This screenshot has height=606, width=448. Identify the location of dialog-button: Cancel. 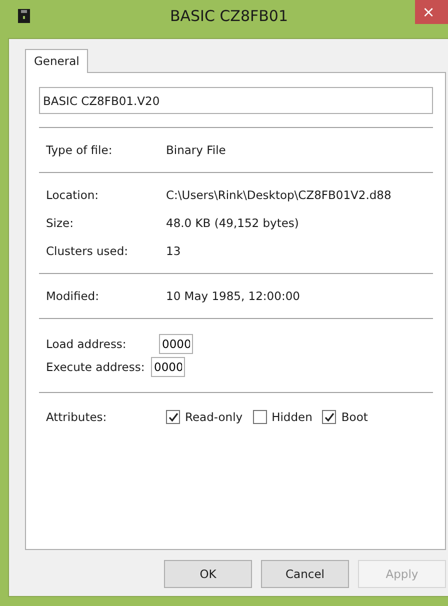
(305, 574).